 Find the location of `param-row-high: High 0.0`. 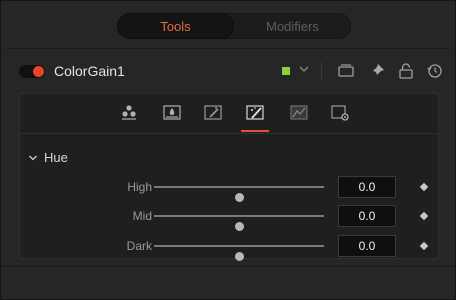

param-row-high: High 0.0 is located at coordinates (229, 189).